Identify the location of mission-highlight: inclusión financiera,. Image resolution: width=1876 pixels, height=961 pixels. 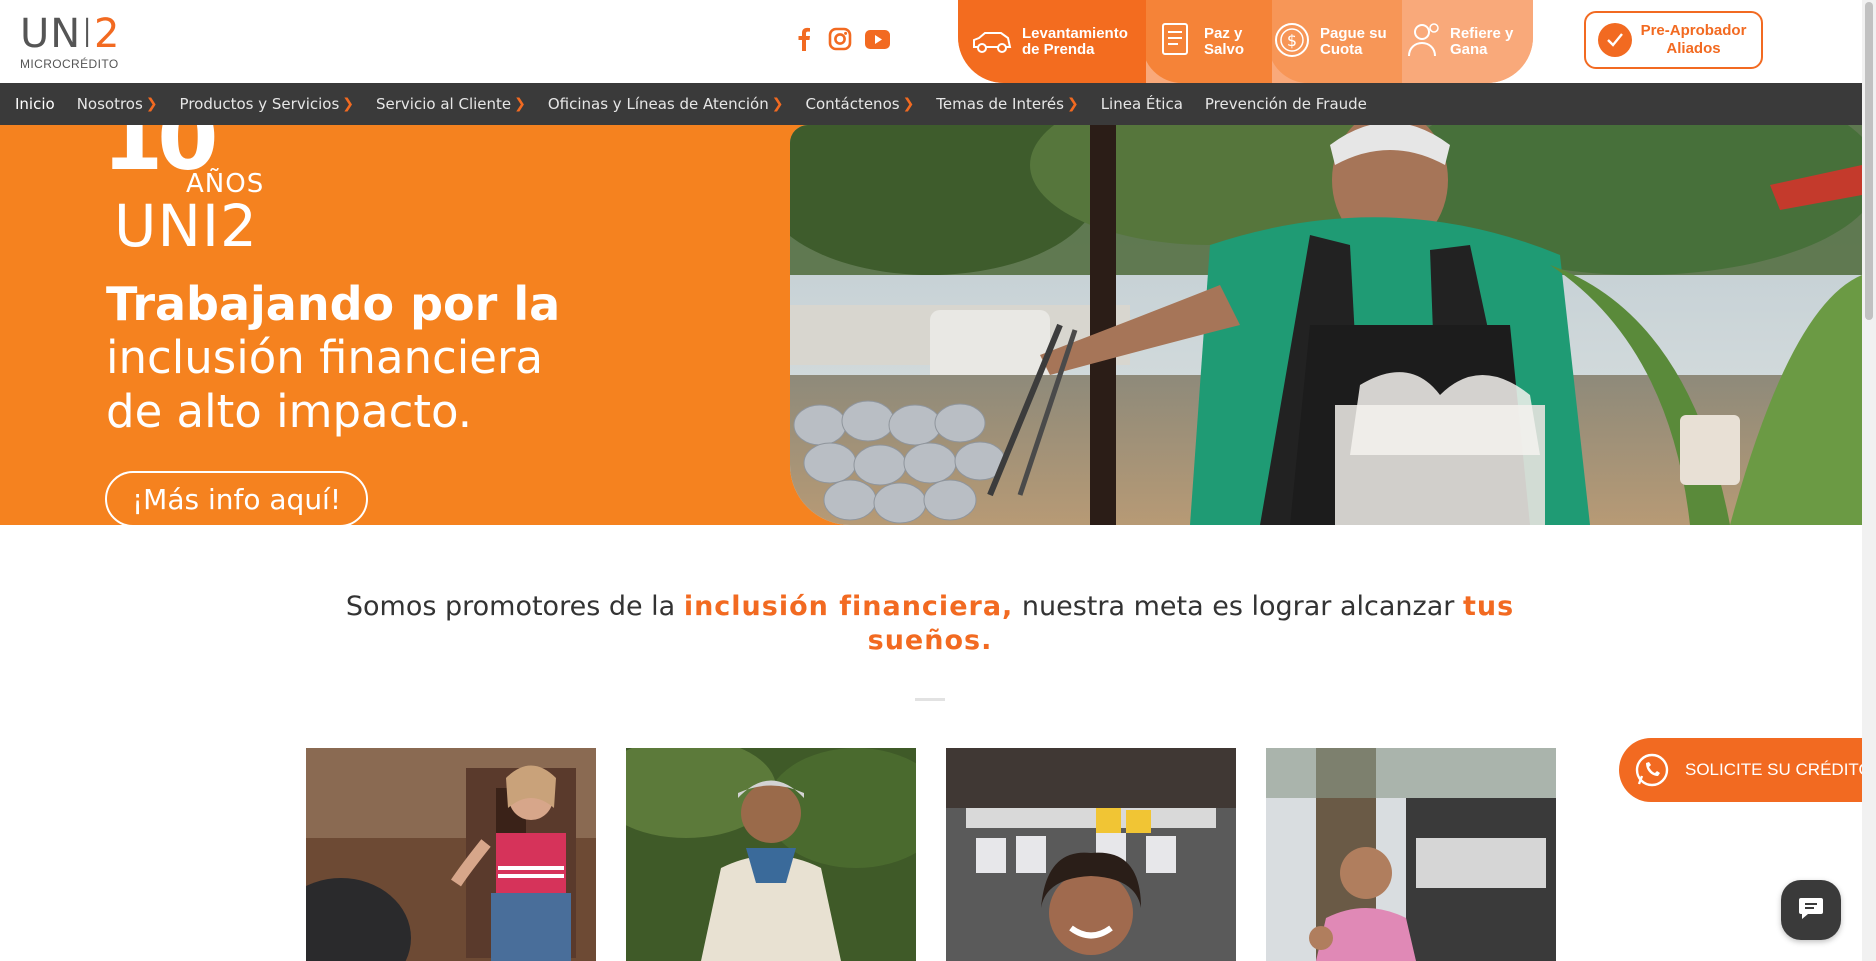
(848, 606).